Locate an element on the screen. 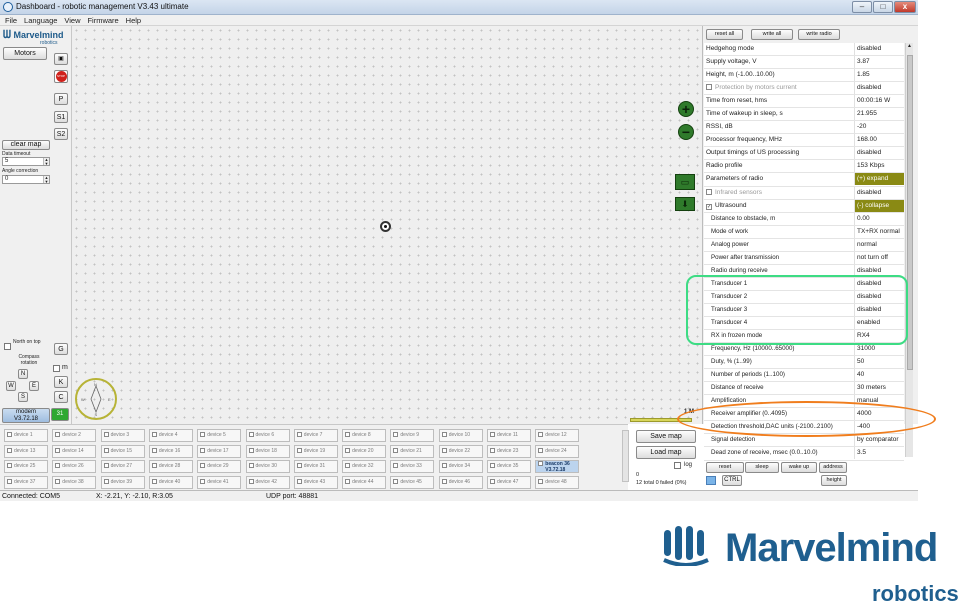 The width and height of the screenshot is (976, 607). device-item: device 30 is located at coordinates (267, 466).